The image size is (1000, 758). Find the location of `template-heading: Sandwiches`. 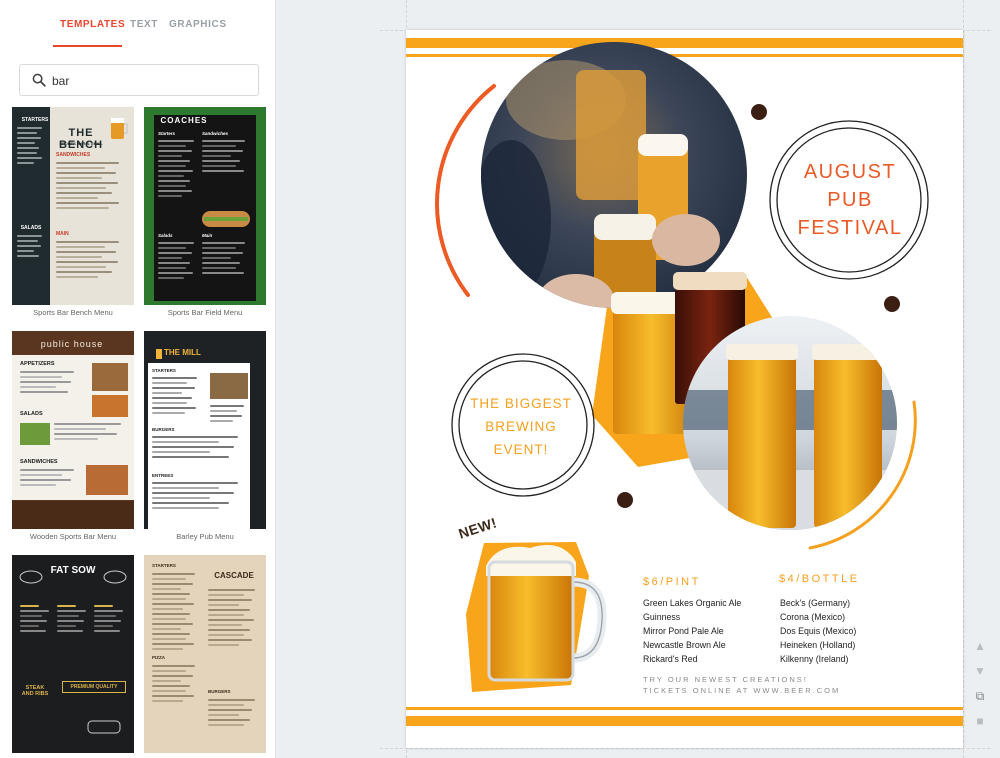

template-heading: Sandwiches is located at coordinates (215, 133).